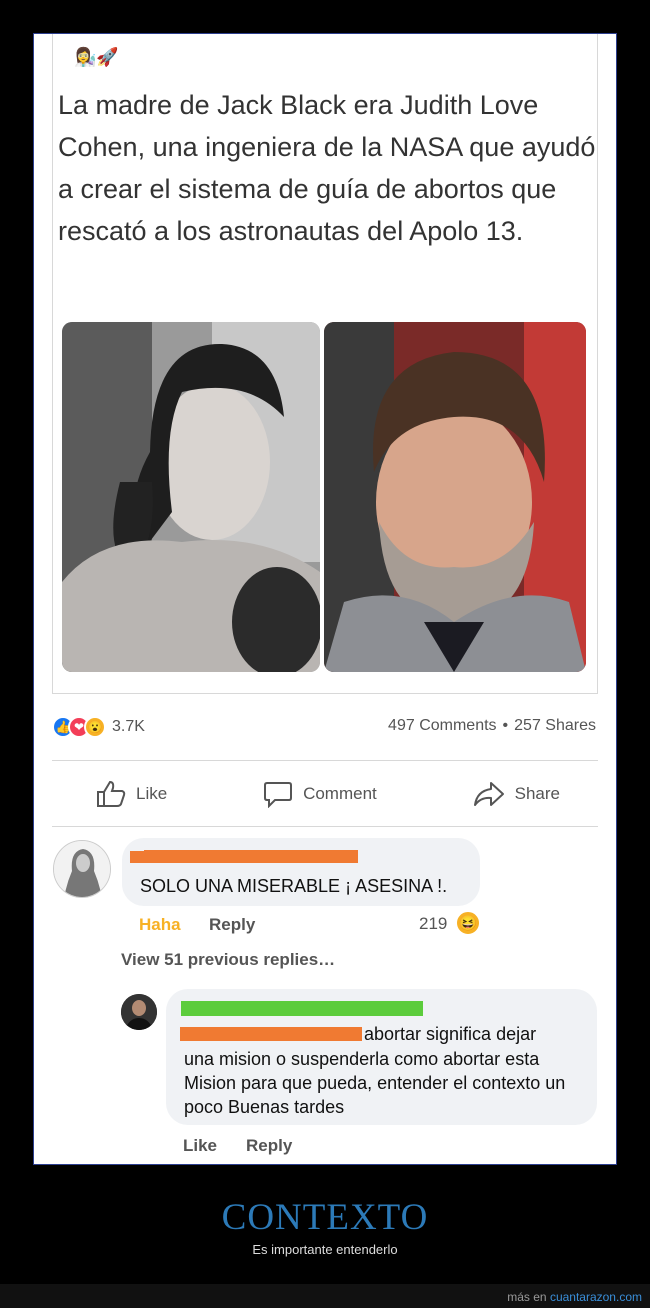  What do you see at coordinates (325, 1217) in the screenshot?
I see `meme-title: CONTEXTO` at bounding box center [325, 1217].